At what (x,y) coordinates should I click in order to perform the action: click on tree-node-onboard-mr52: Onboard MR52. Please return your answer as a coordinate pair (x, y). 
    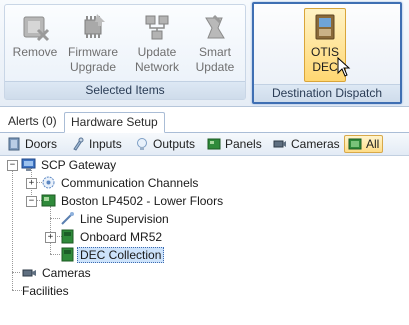
    Looking at the image, I should click on (111, 237).